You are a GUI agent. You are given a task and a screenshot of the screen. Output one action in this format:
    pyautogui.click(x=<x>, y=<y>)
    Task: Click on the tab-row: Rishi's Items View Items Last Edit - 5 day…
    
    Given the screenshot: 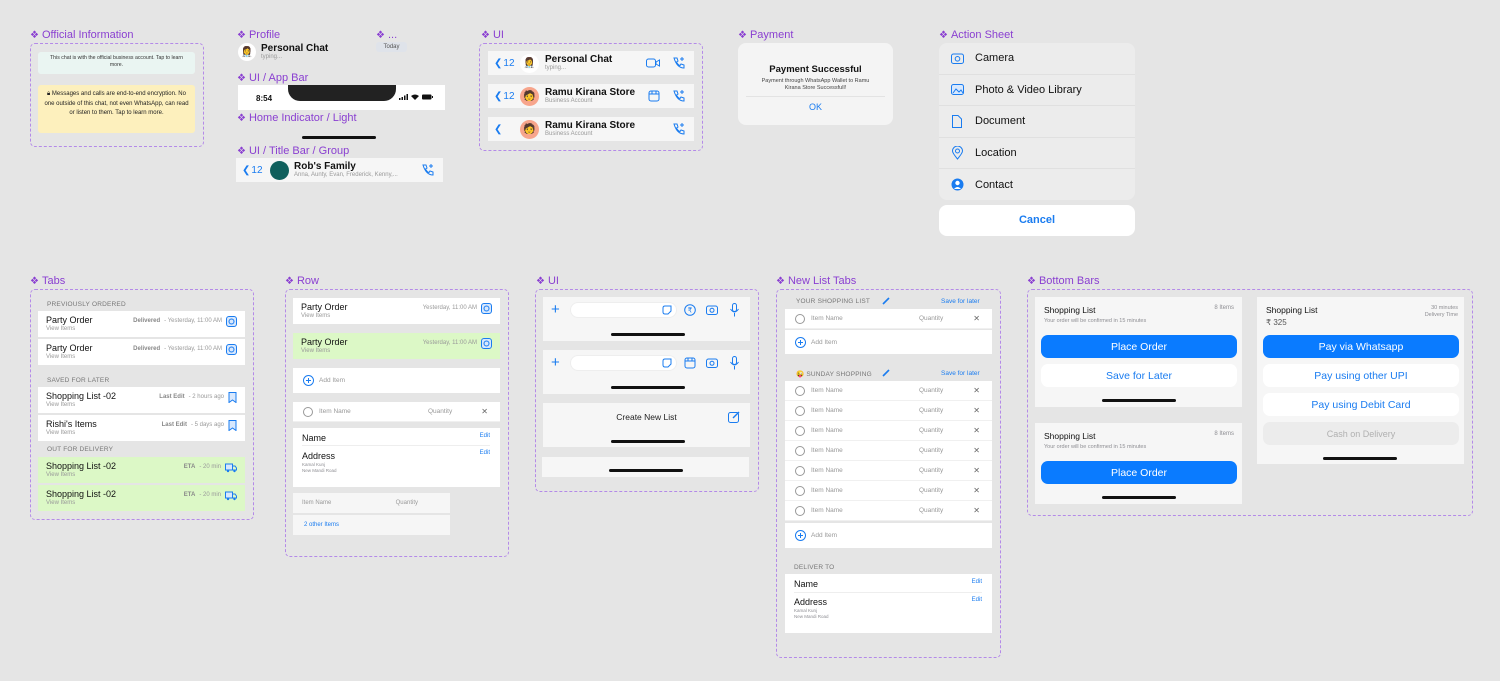 What is the action you would take?
    pyautogui.click(x=141, y=428)
    